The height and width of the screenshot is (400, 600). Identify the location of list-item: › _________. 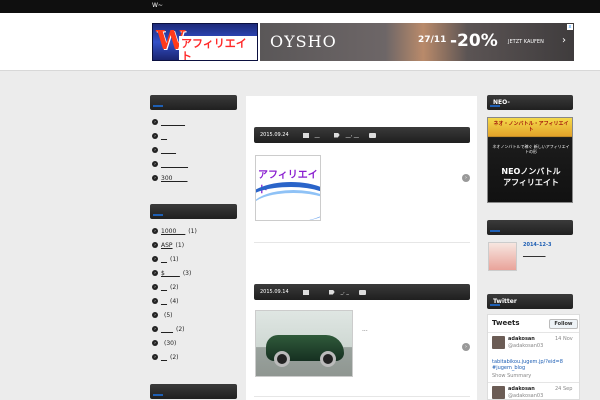
(170, 164).